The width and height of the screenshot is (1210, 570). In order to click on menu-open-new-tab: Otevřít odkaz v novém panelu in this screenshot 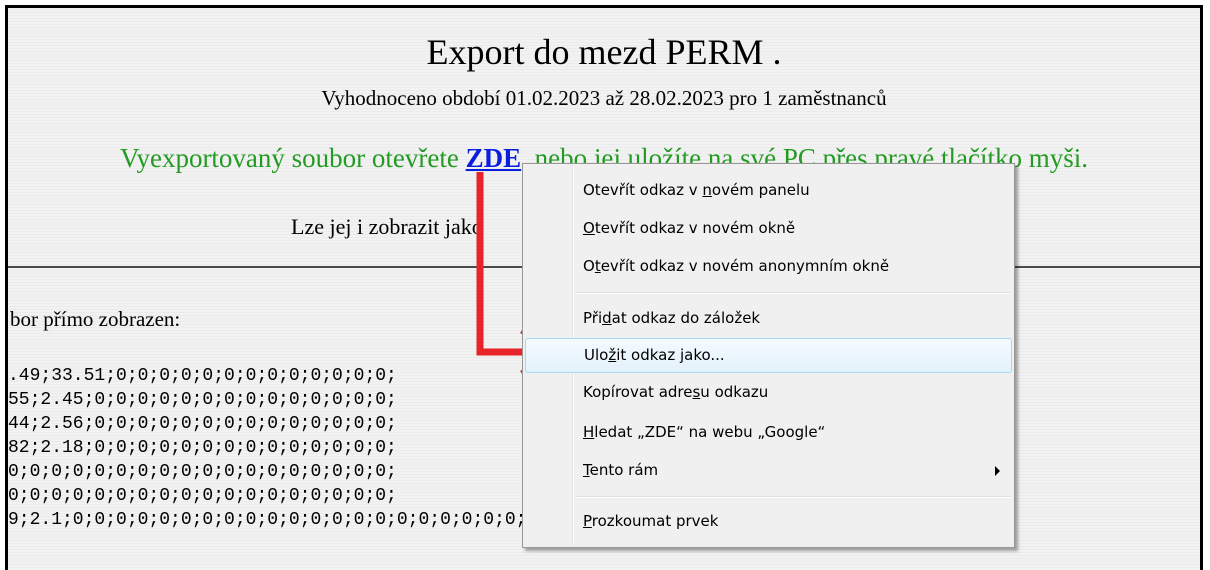, I will do `click(768, 191)`.